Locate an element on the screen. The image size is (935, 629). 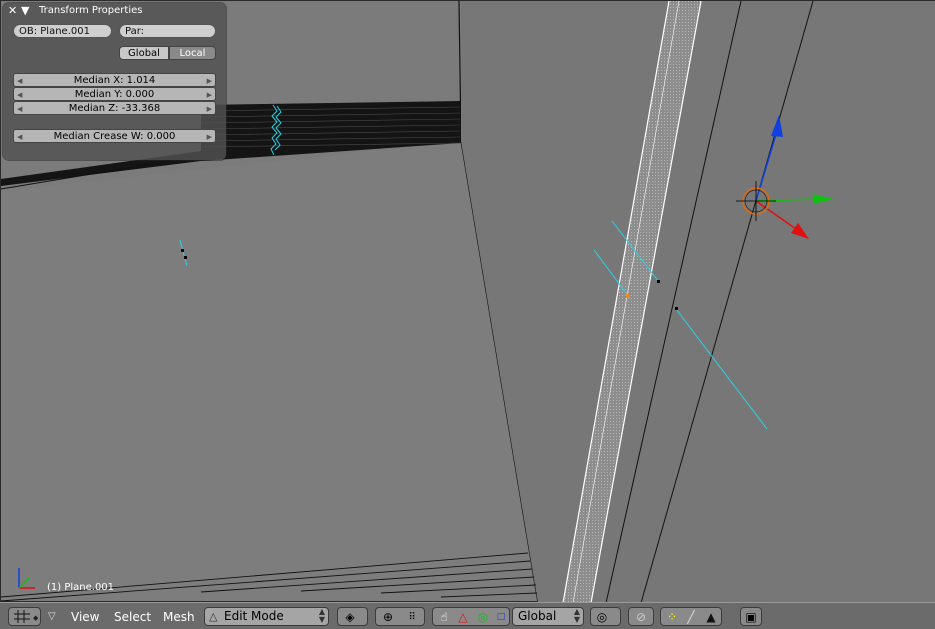
hand-cursor-icon: ☝ is located at coordinates (444, 617).